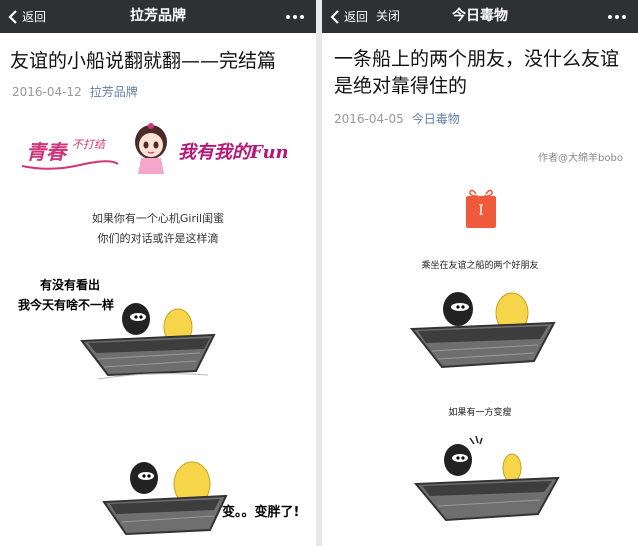  I want to click on banner-right-text: 我有我的Fun, so click(233, 152).